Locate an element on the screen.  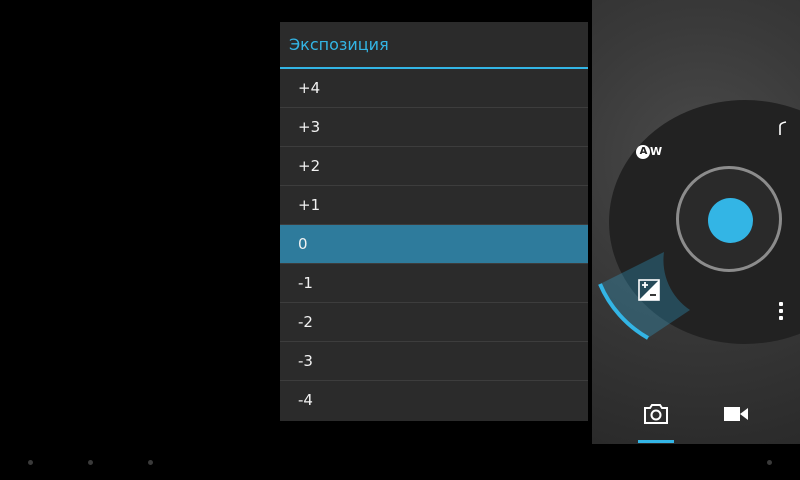
video-mode-icon is located at coordinates (736, 414).